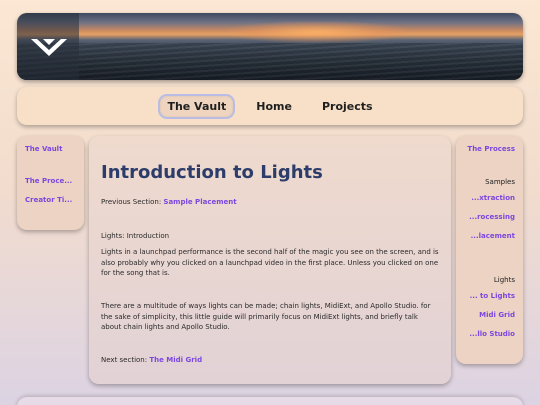 This screenshot has height=405, width=540. What do you see at coordinates (500, 182) in the screenshot?
I see `right-sidebar-group-samples: Samples` at bounding box center [500, 182].